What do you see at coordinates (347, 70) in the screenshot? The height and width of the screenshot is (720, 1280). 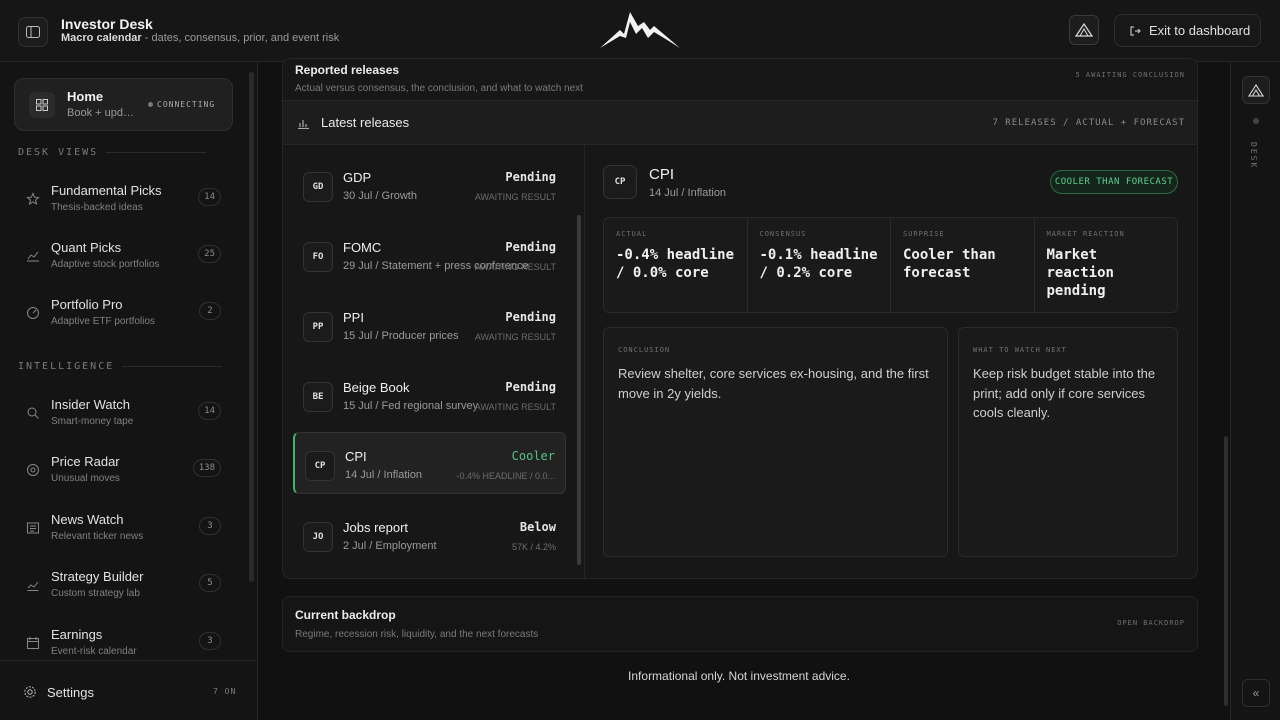 I see `reported-title: Reported releases` at bounding box center [347, 70].